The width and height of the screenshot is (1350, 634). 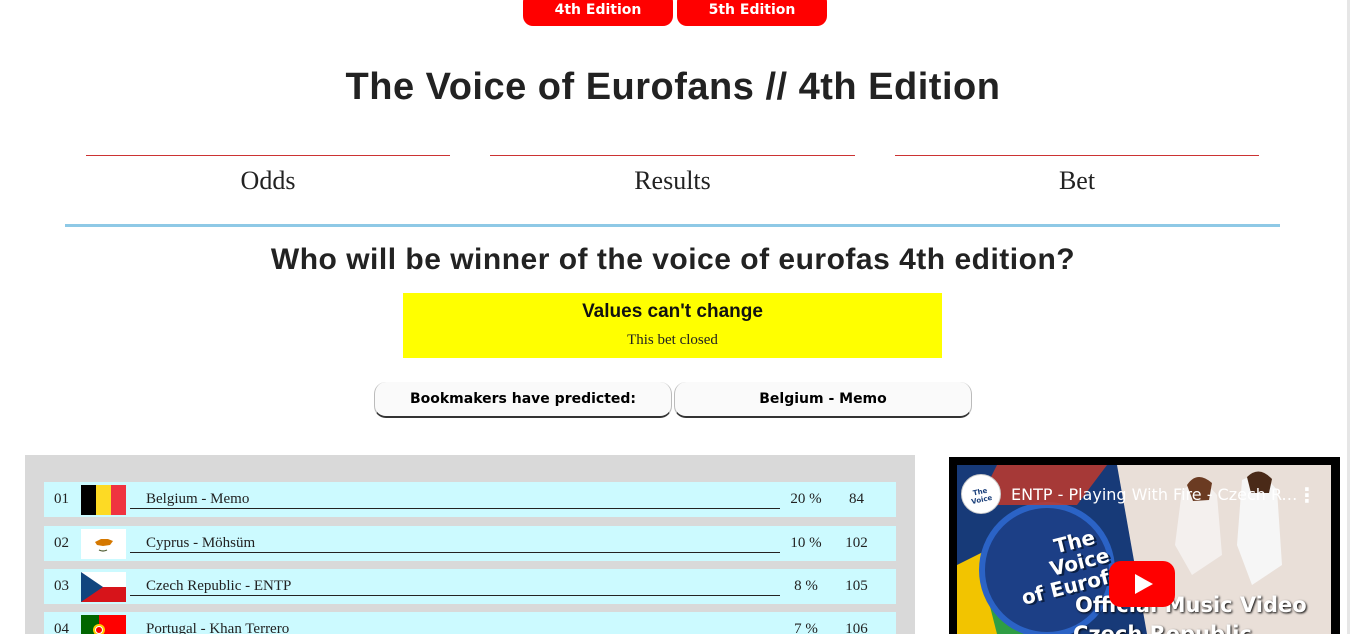 I want to click on row-name: Portugal - Khan Terrero, so click(x=455, y=627).